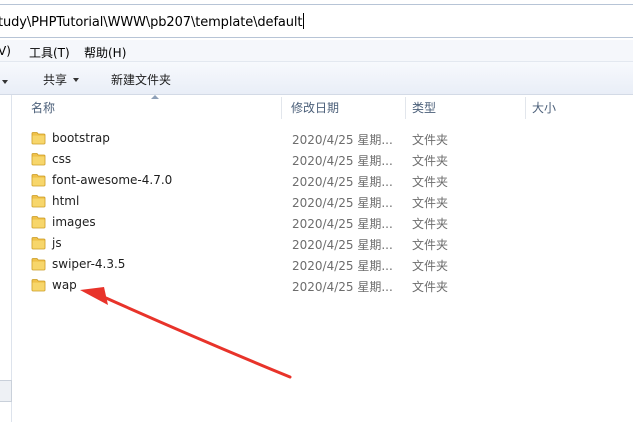 The height and width of the screenshot is (422, 633). Describe the element at coordinates (81, 138) in the screenshot. I see `file-name: bootstrap` at that location.